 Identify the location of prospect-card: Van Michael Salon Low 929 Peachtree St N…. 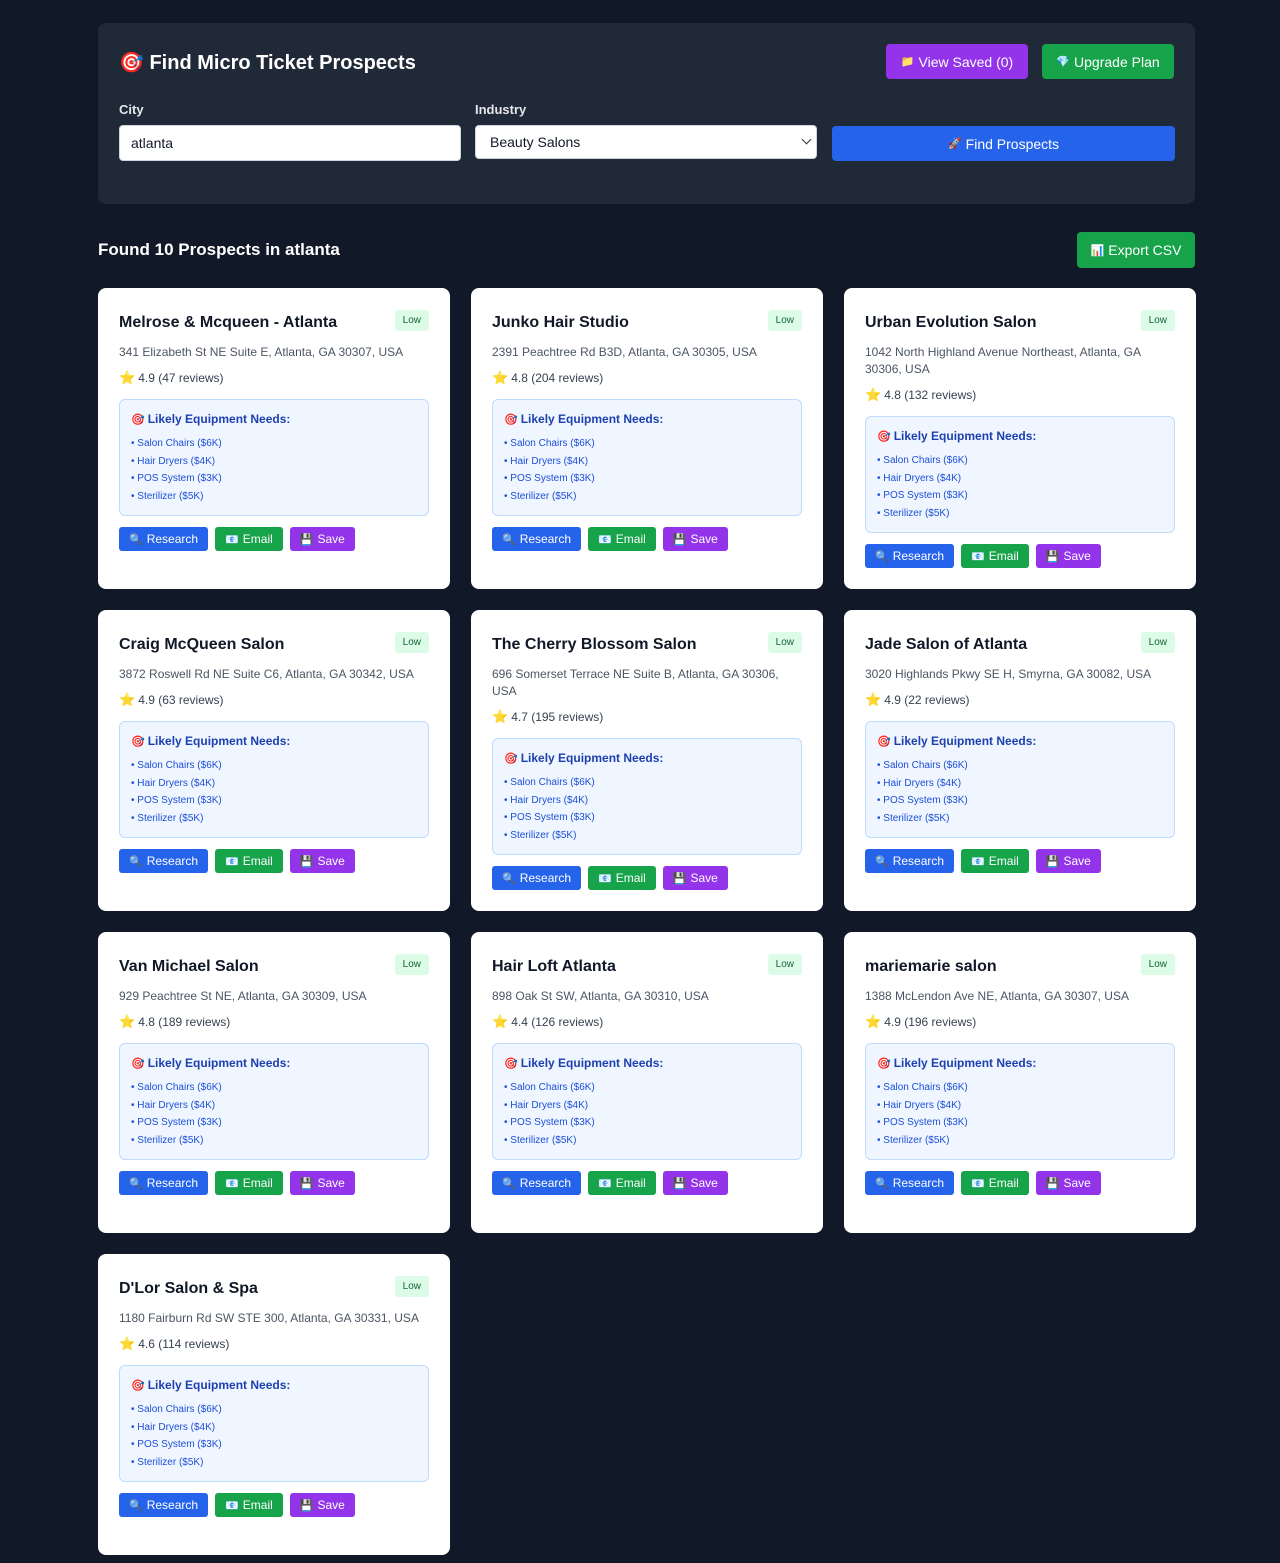
(274, 1082).